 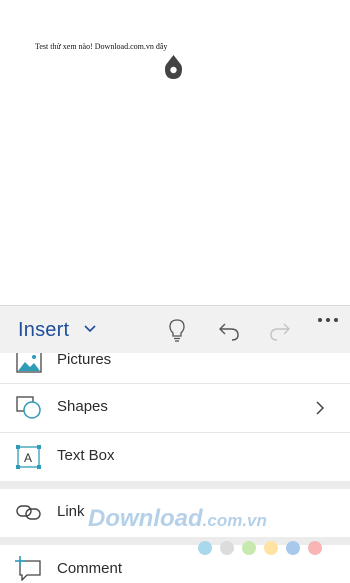 What do you see at coordinates (101, 46) in the screenshot?
I see `document-text: Test thử xem nào! Download.com.vn đây` at bounding box center [101, 46].